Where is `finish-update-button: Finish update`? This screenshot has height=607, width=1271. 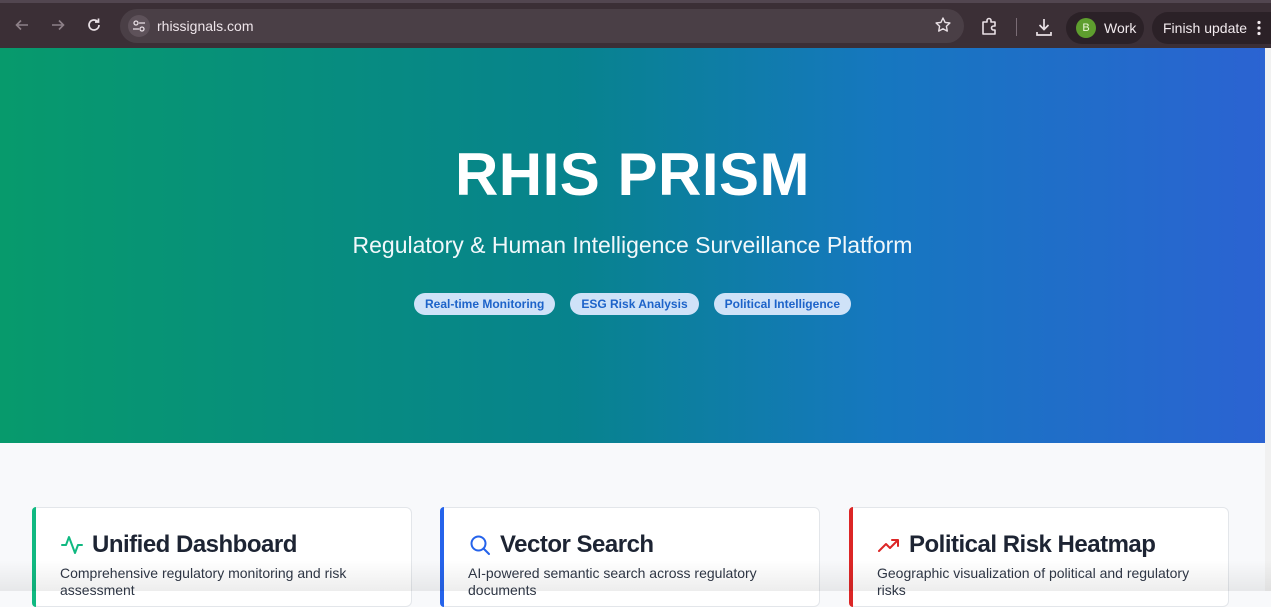
finish-update-button: Finish update is located at coordinates (1211, 28).